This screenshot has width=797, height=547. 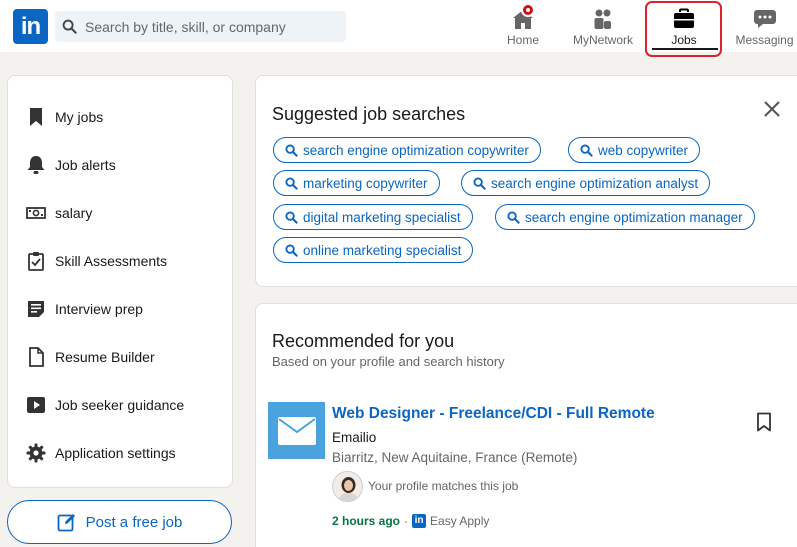 What do you see at coordinates (363, 341) in the screenshot?
I see `recommended-title: Recommended for you` at bounding box center [363, 341].